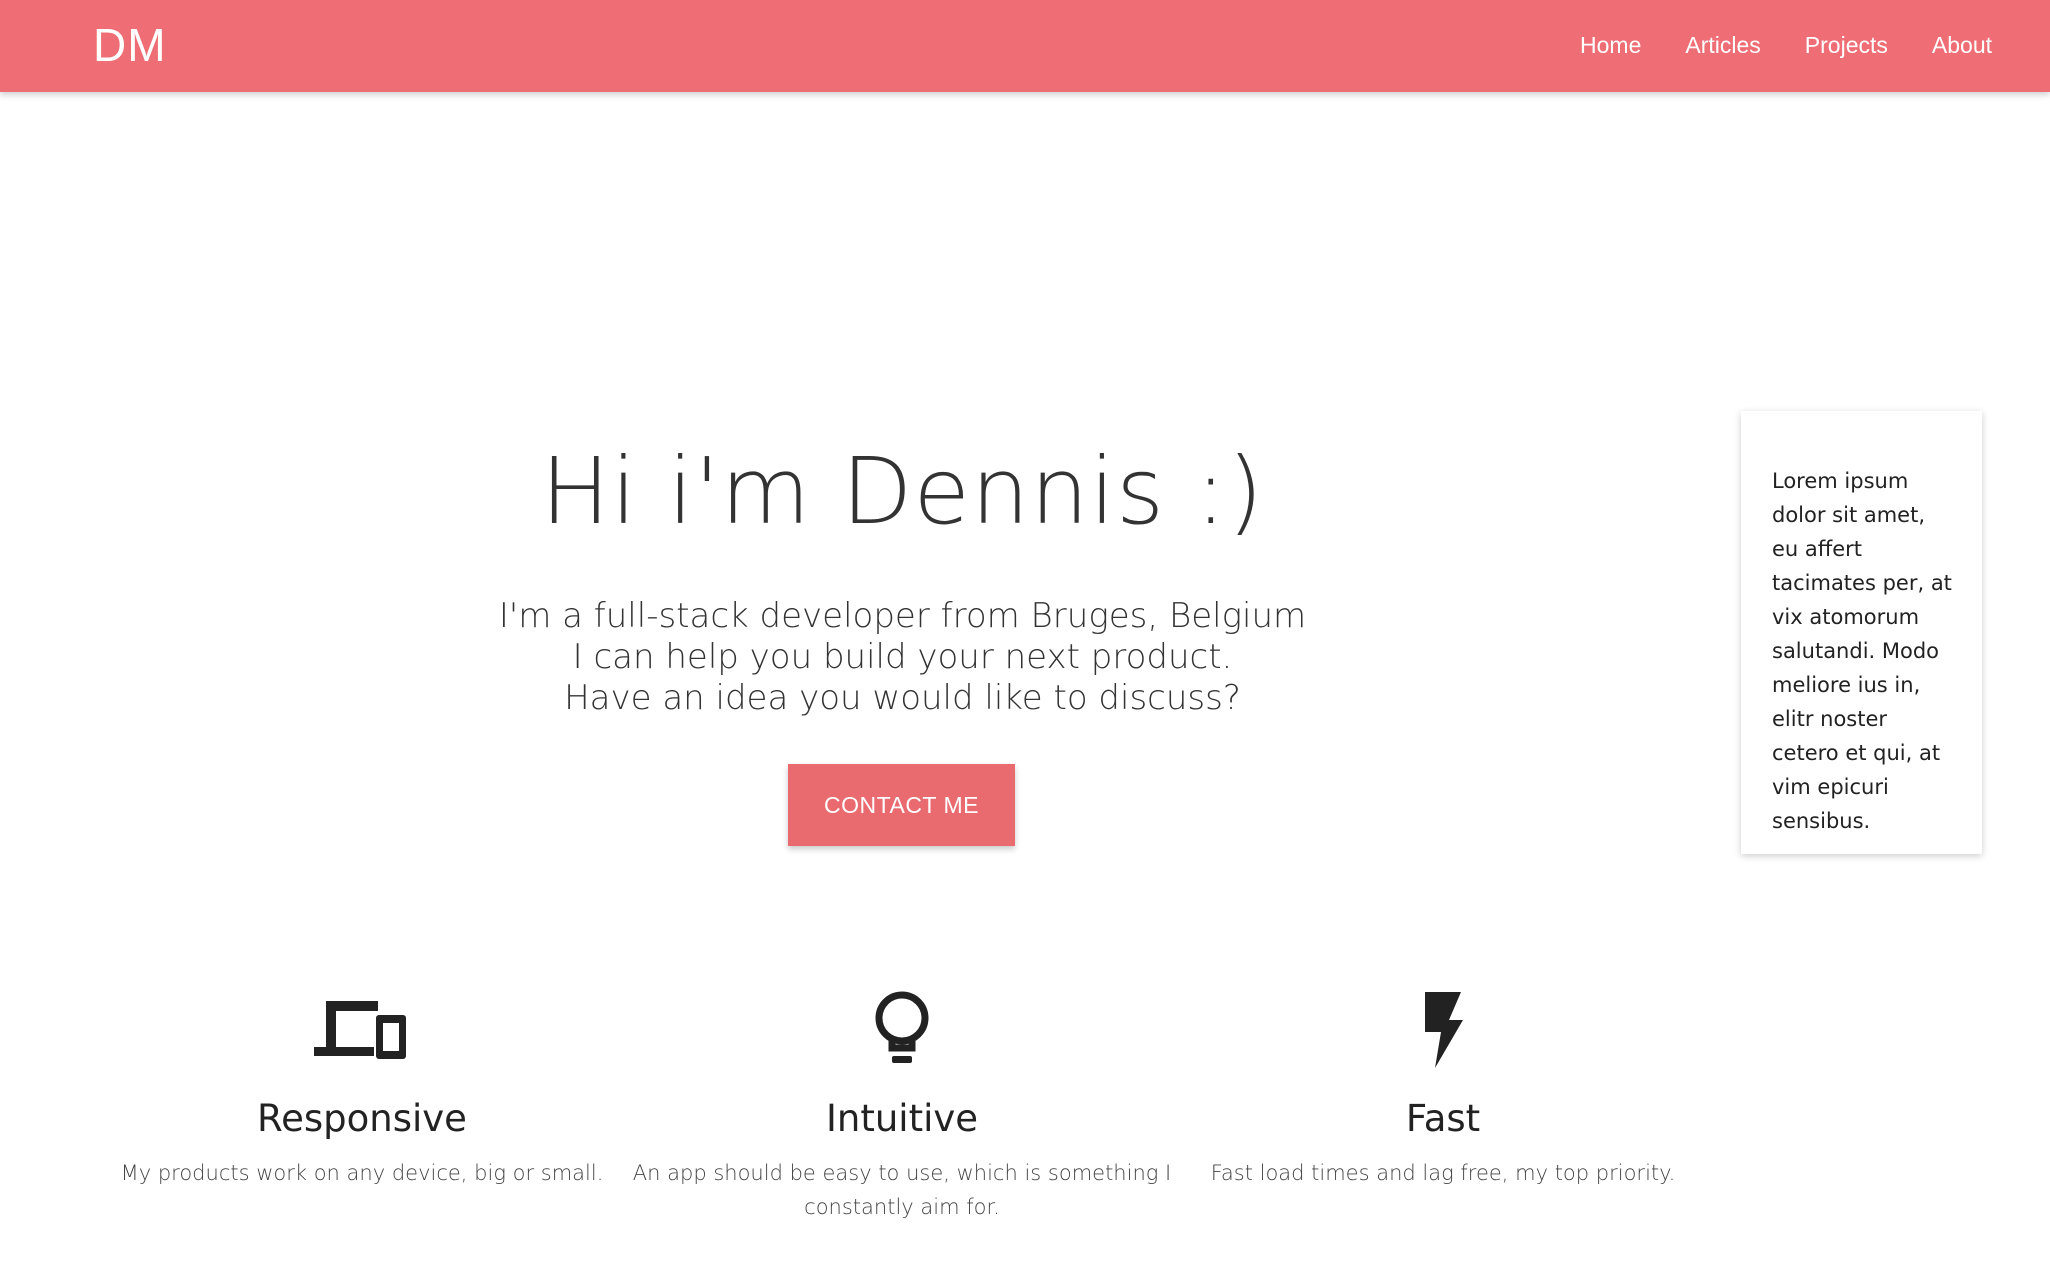 The image size is (2050, 1270). I want to click on flash-icon, so click(1443, 1030).